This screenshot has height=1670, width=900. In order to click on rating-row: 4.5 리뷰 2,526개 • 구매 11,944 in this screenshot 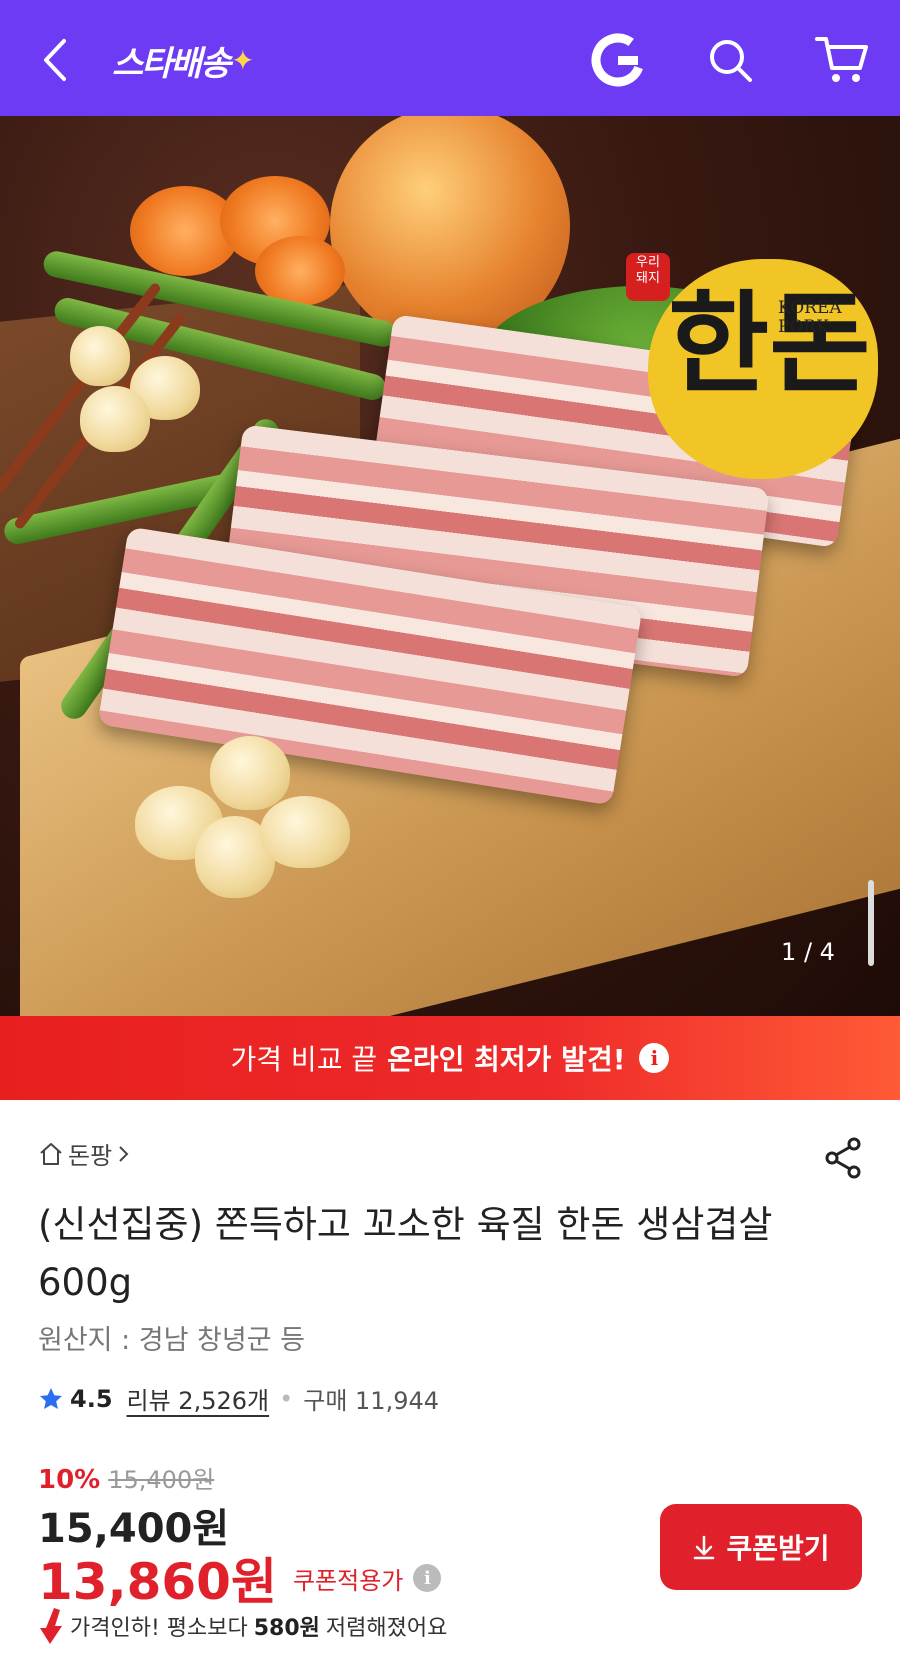, I will do `click(238, 1398)`.